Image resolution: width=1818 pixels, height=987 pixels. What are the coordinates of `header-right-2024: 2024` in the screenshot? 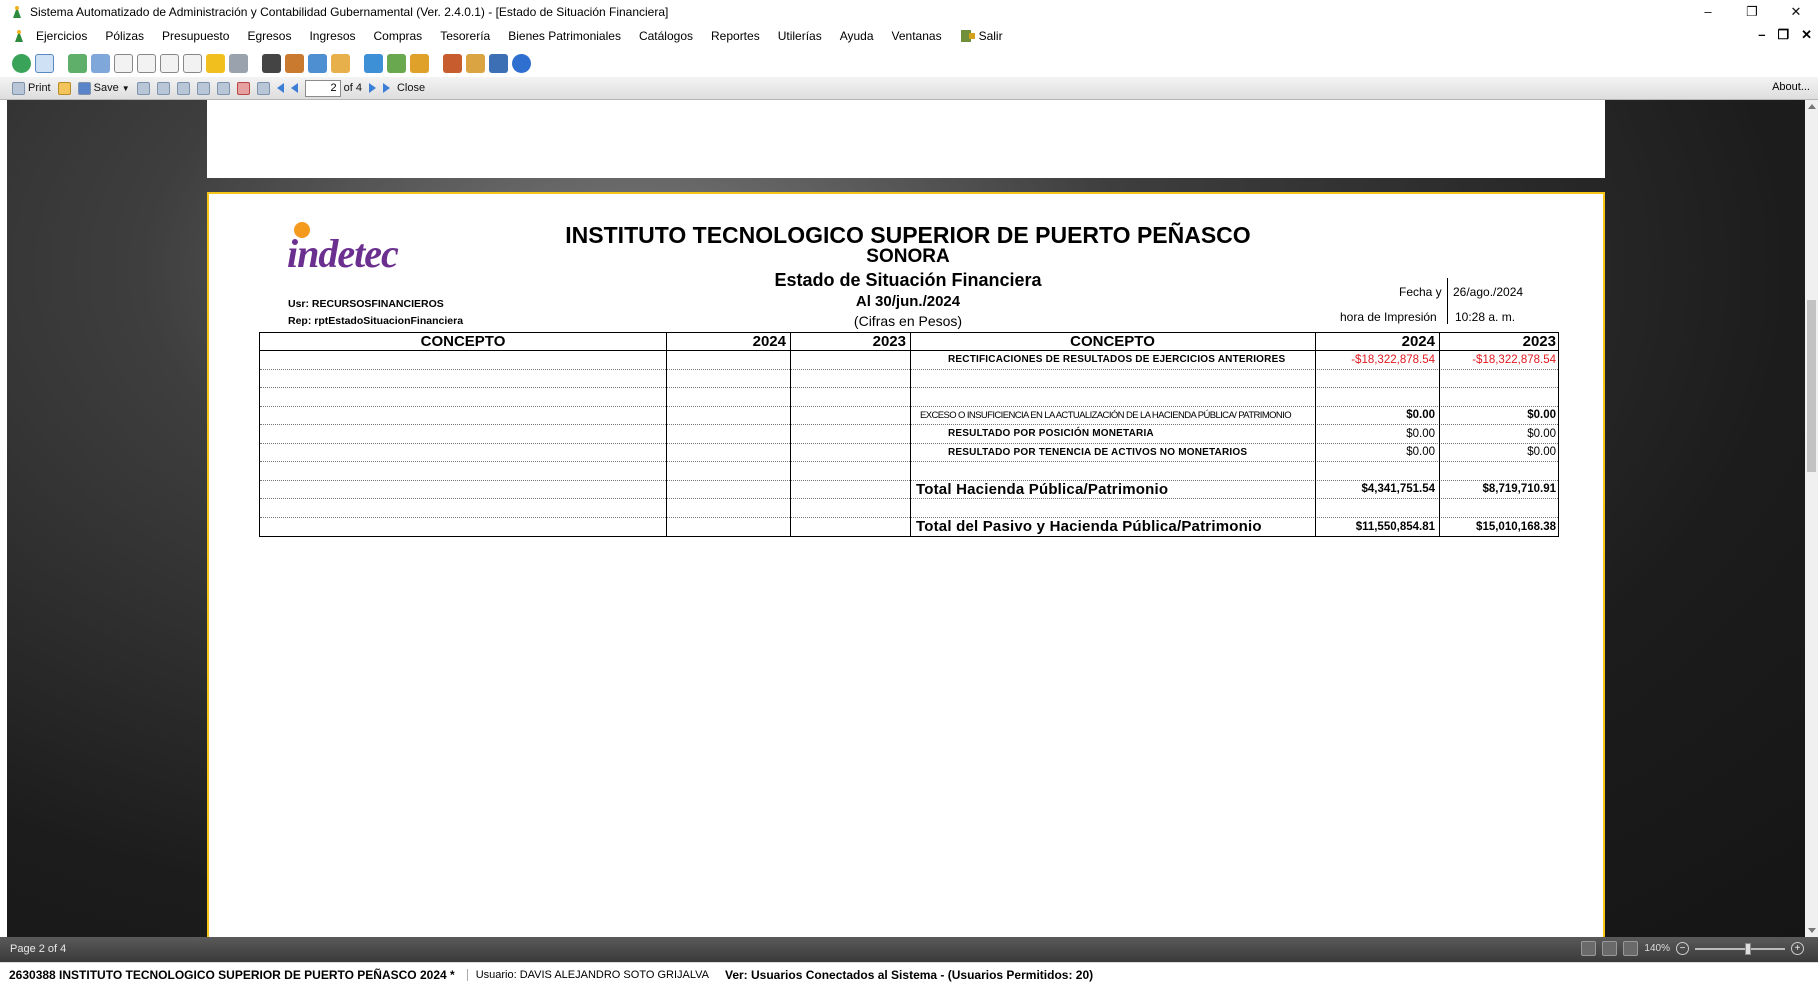 It's located at (1418, 341).